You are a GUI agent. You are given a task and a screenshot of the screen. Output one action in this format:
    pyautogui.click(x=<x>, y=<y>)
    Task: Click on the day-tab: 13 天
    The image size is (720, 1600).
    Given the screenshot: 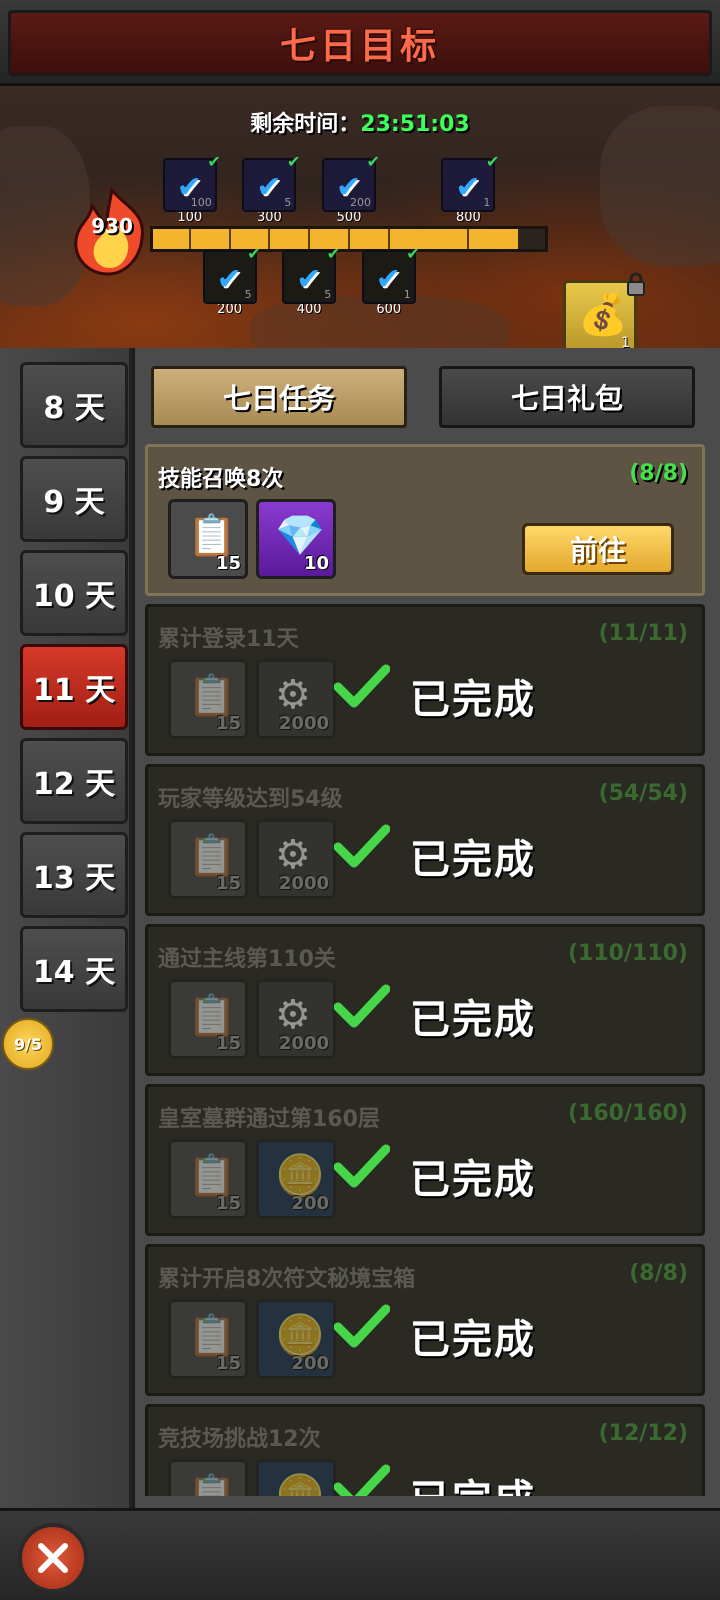 What is the action you would take?
    pyautogui.click(x=74, y=875)
    